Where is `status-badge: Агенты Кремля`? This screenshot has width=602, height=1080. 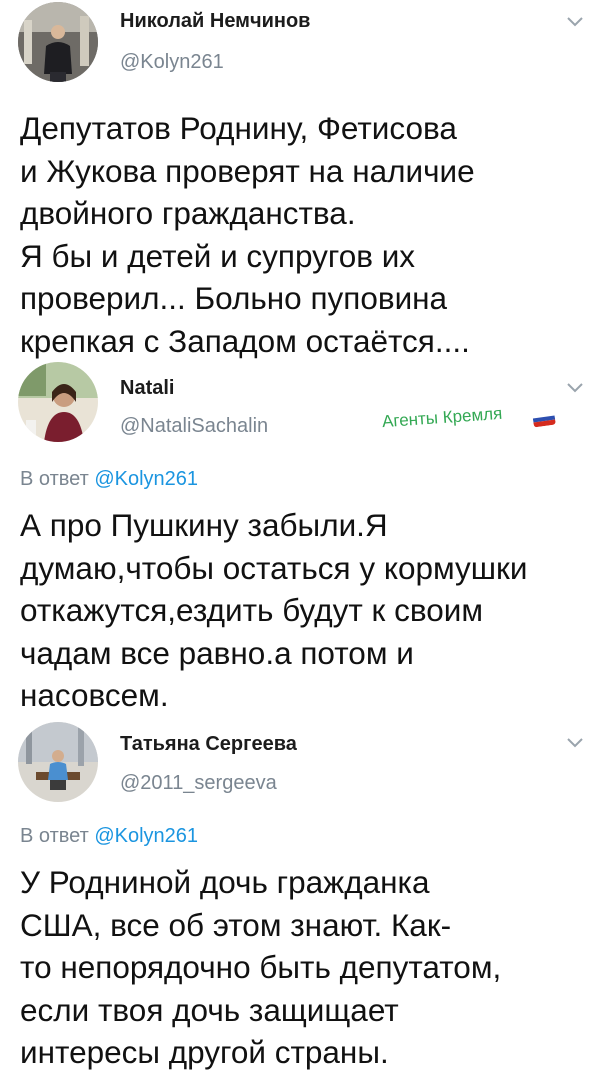
status-badge: Агенты Кремля is located at coordinates (442, 417).